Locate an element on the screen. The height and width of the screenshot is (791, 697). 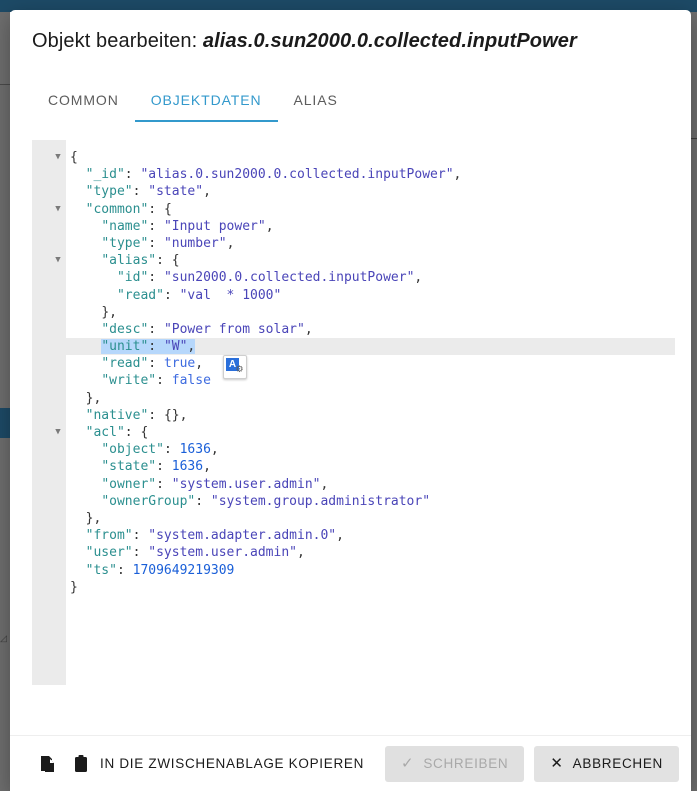
code-line: "object": 1636, is located at coordinates (354, 449).